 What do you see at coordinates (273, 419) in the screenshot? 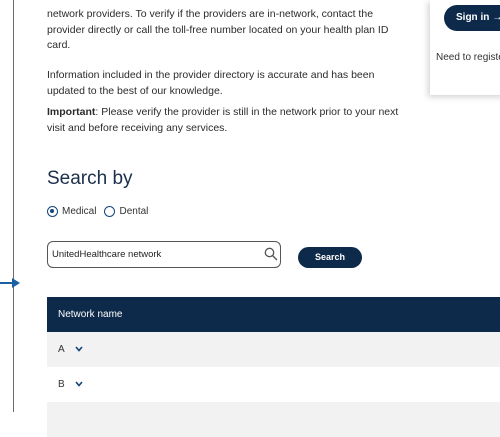
I see `table-row-c` at bounding box center [273, 419].